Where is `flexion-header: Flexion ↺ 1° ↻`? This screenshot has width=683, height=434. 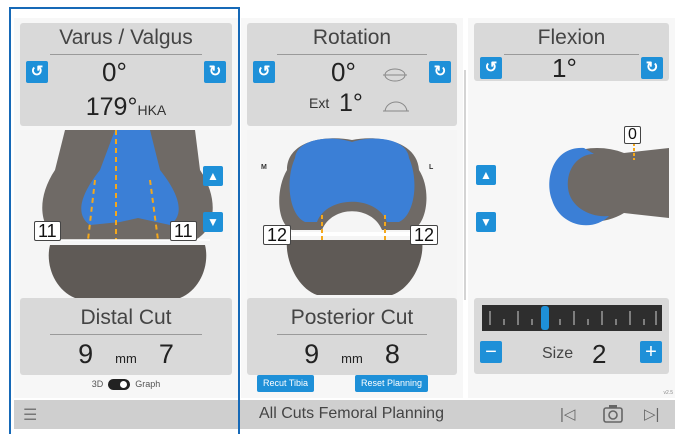
flexion-header: Flexion ↺ 1° ↻ is located at coordinates (571, 53).